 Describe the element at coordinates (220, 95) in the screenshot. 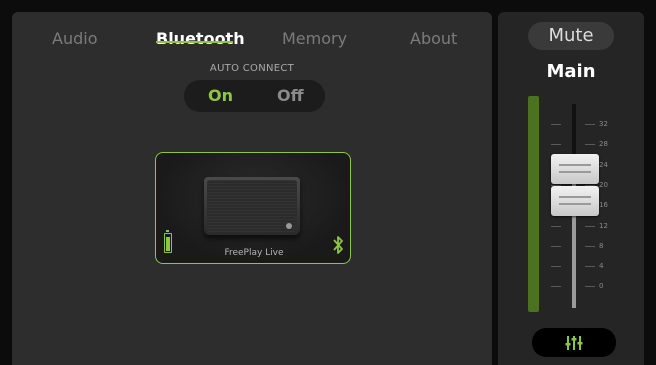

I see `auto-connect-on-option: On` at that location.